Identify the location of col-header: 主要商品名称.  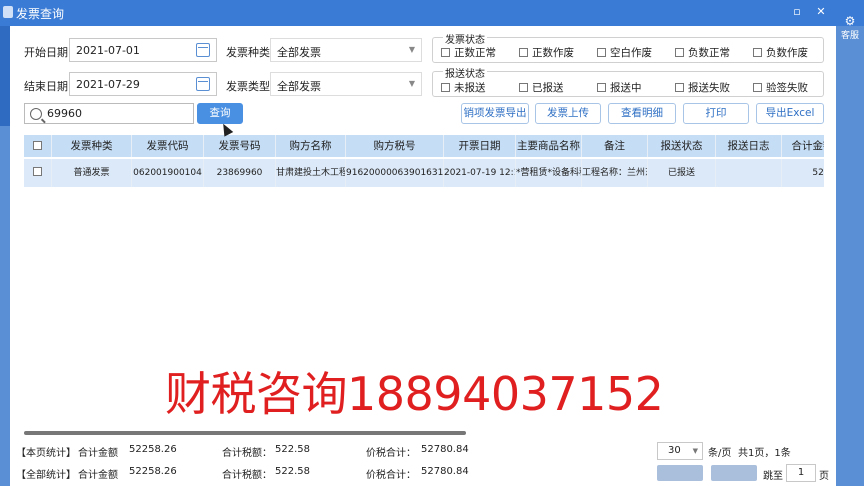
(549, 146).